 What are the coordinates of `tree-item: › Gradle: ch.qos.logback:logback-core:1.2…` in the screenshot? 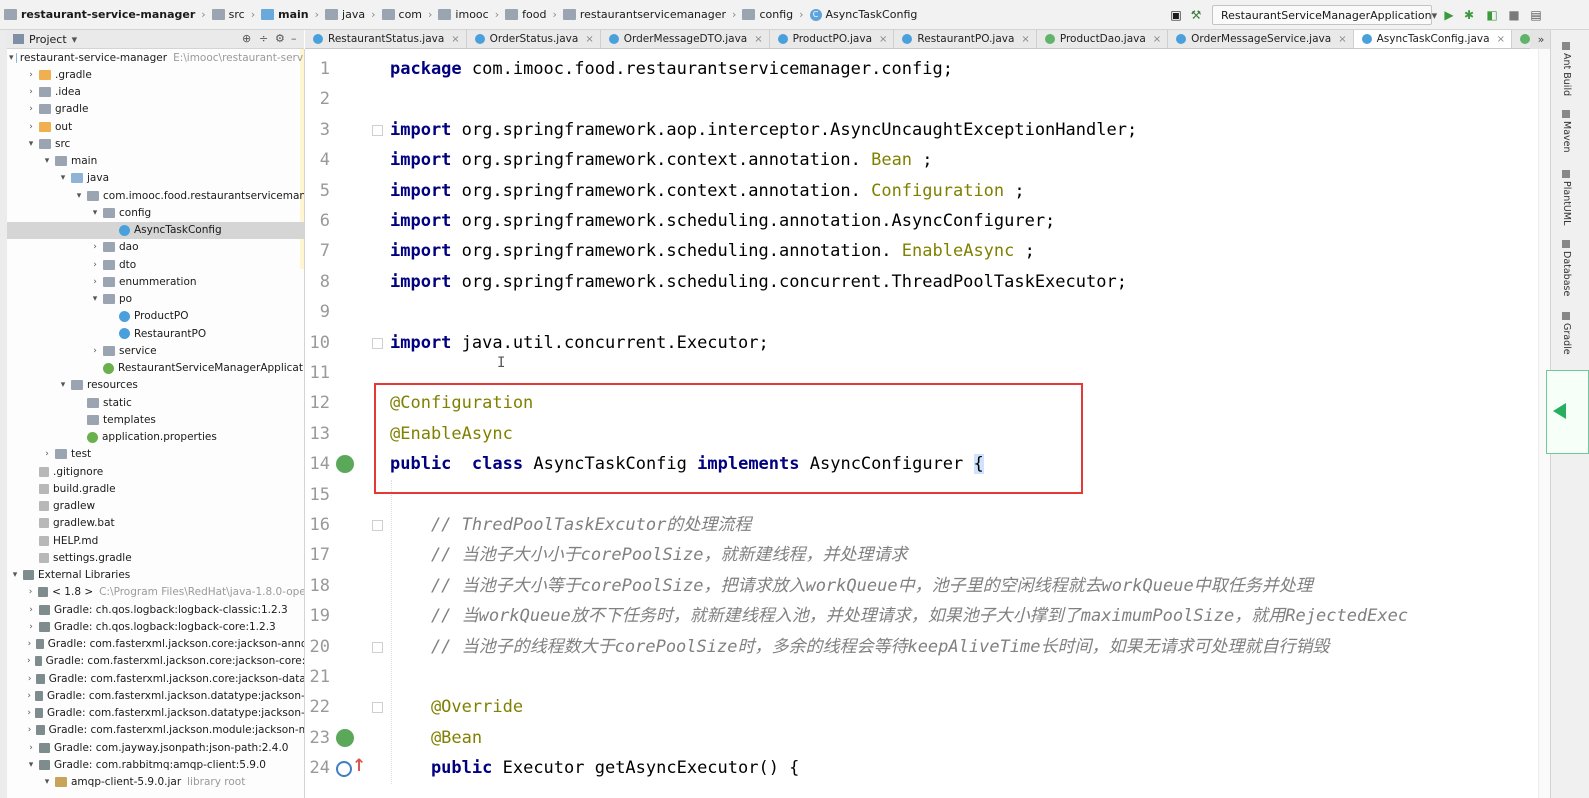 It's located at (155, 626).